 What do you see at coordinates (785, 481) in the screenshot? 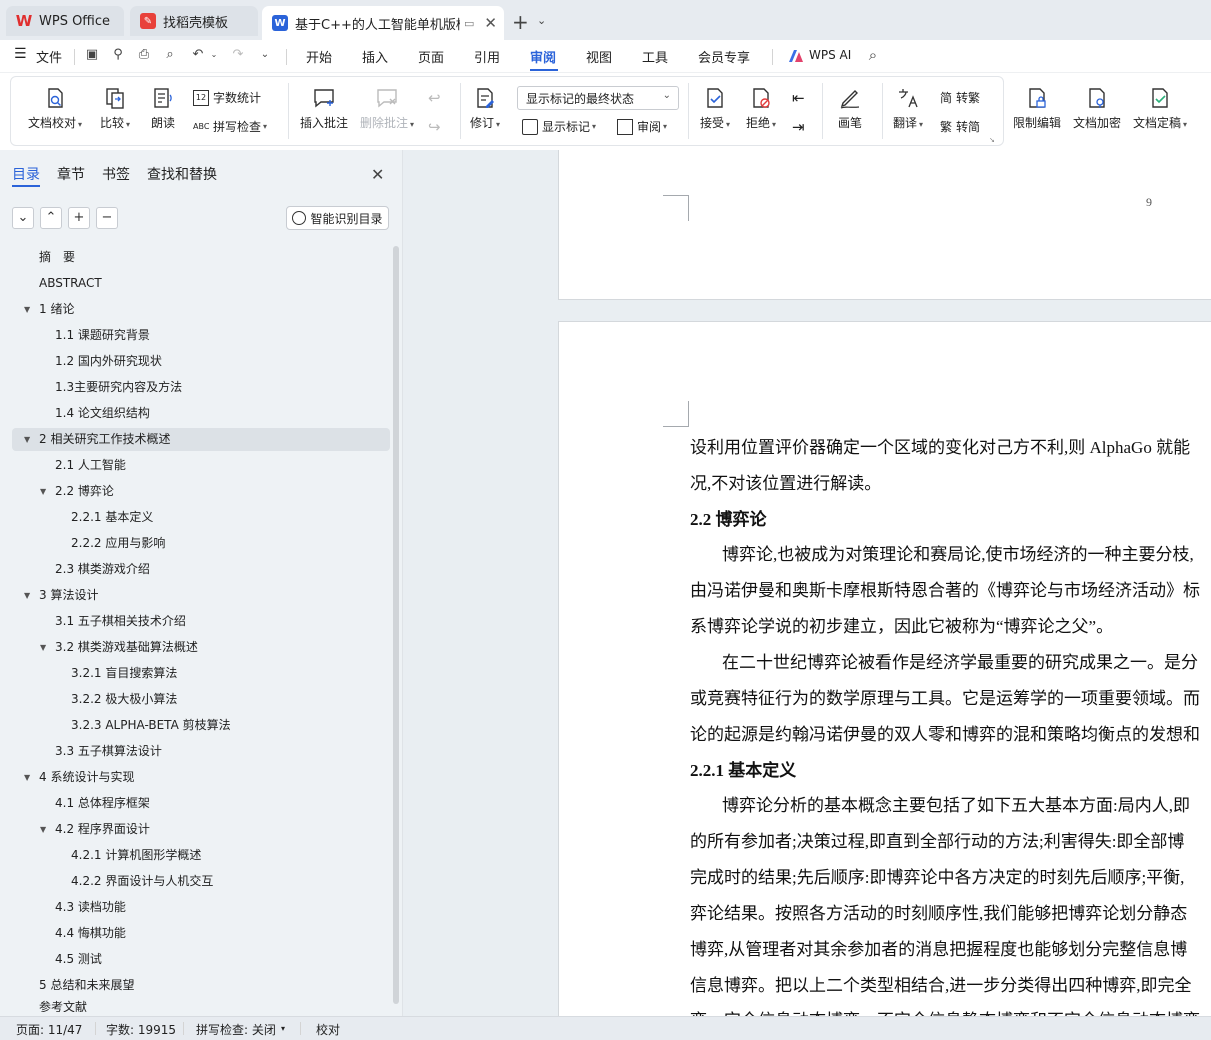
I see `body-paragraph-line: 况,不对该位置进行解读。` at bounding box center [785, 481].